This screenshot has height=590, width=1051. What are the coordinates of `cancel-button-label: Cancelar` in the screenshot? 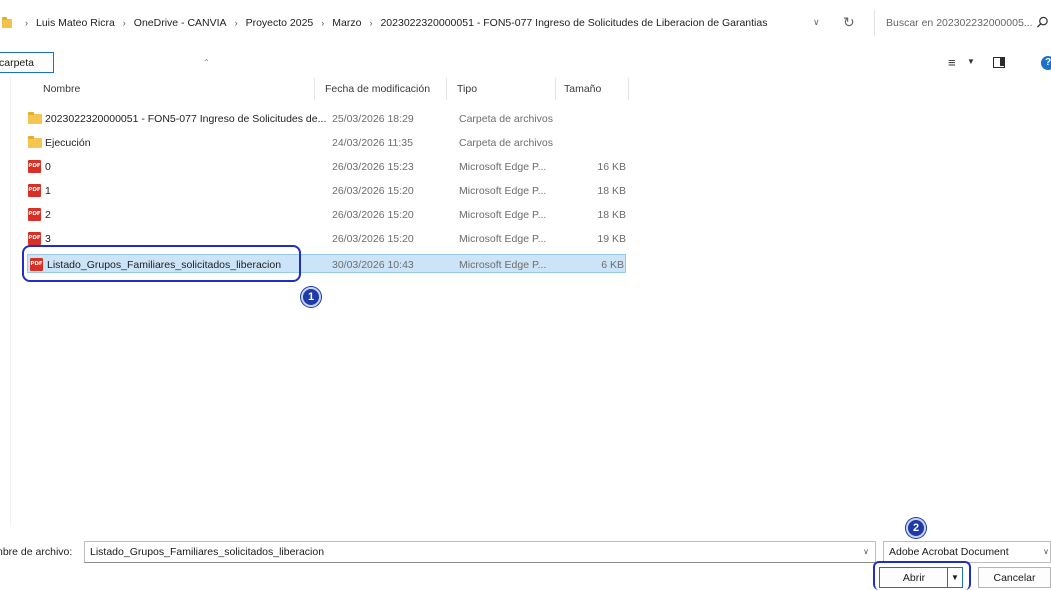 It's located at (1014, 577).